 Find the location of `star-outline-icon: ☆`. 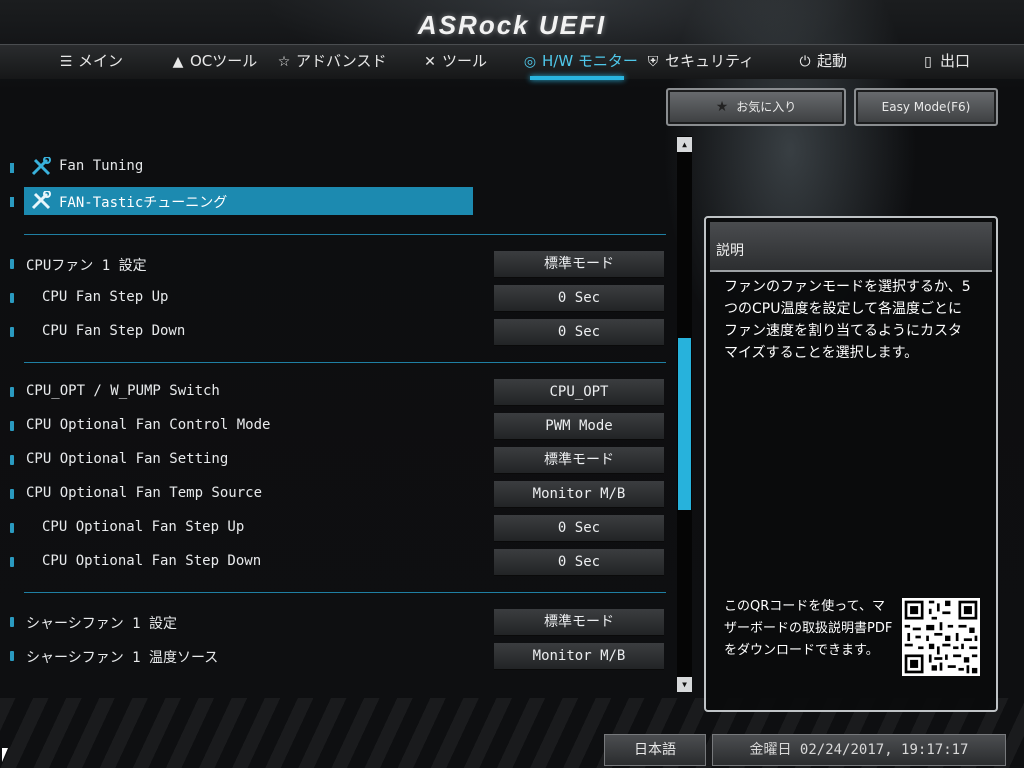

star-outline-icon: ☆ is located at coordinates (284, 62).